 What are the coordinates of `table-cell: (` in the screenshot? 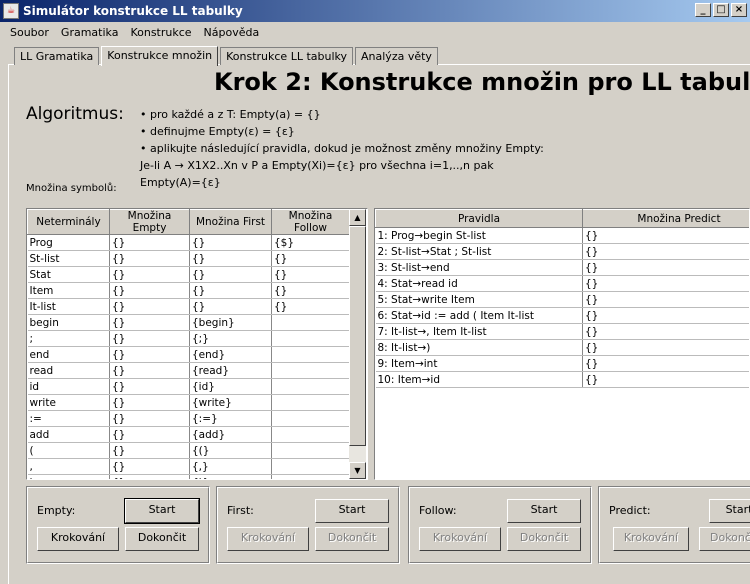 It's located at (68, 450).